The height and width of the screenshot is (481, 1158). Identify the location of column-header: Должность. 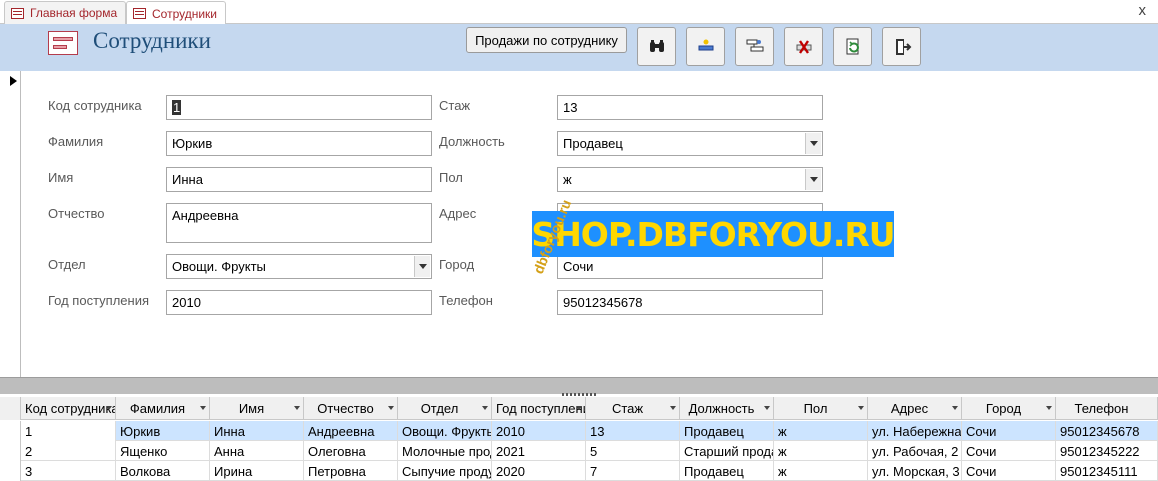
(727, 408).